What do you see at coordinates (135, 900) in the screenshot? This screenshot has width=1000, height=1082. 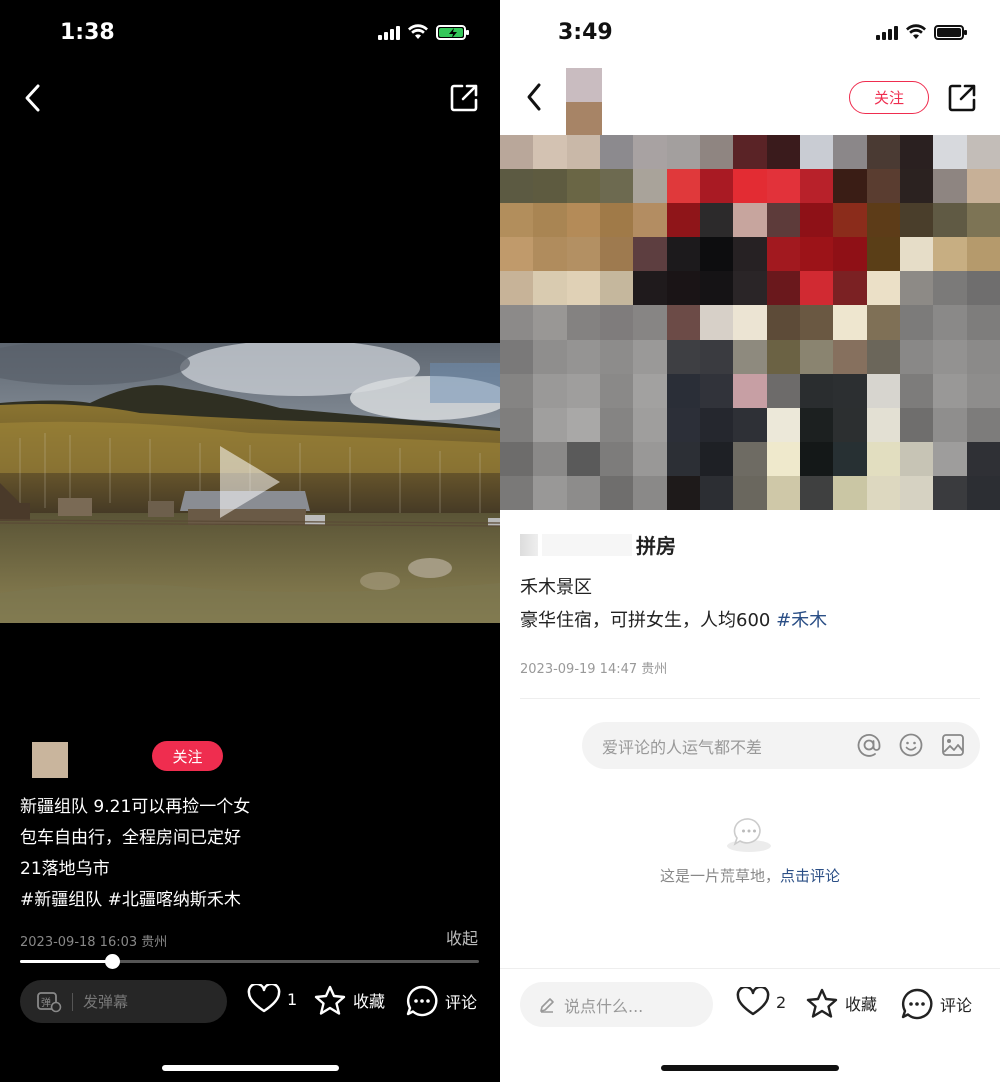 I see `caption-hashtags: #新疆组队 #北疆喀纳斯禾木` at bounding box center [135, 900].